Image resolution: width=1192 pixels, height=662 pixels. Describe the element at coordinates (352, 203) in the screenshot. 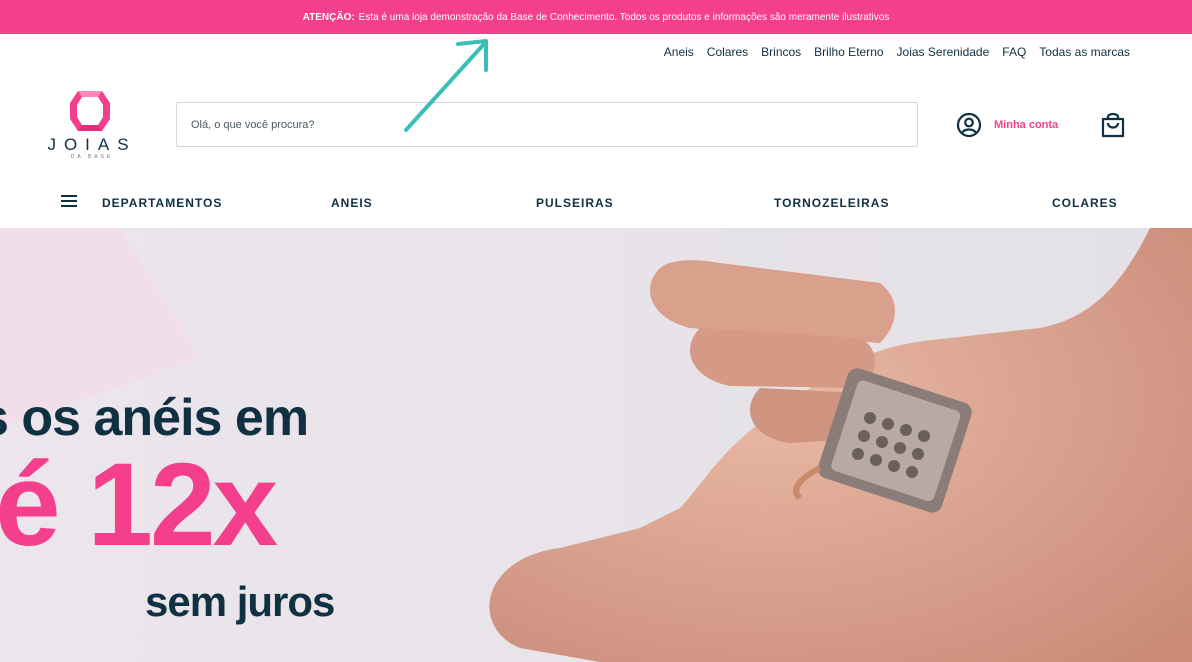

I see `nav-item-aneis: ANEIS` at that location.